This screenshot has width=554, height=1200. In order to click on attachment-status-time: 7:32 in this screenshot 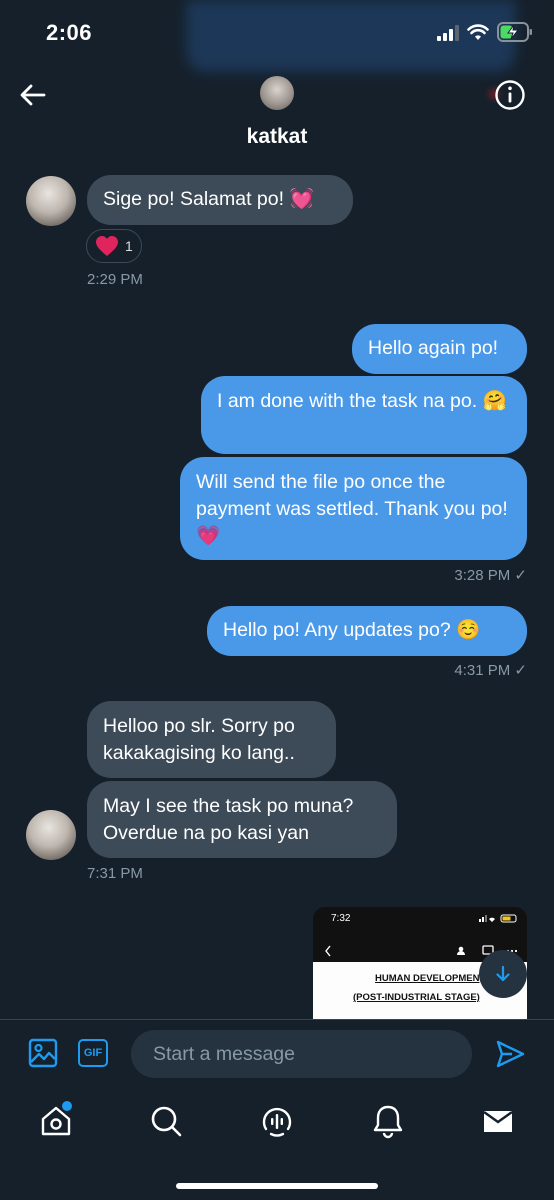, I will do `click(341, 918)`.